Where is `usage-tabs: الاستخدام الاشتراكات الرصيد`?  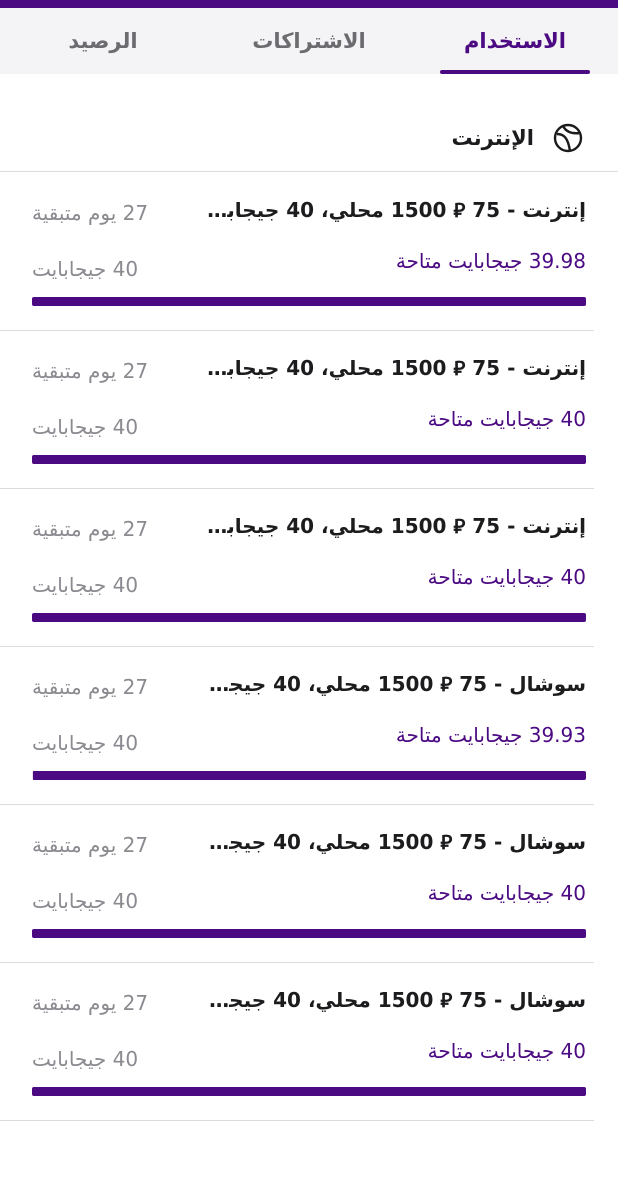
usage-tabs: الاستخدام الاشتراكات الرصيد is located at coordinates (309, 41).